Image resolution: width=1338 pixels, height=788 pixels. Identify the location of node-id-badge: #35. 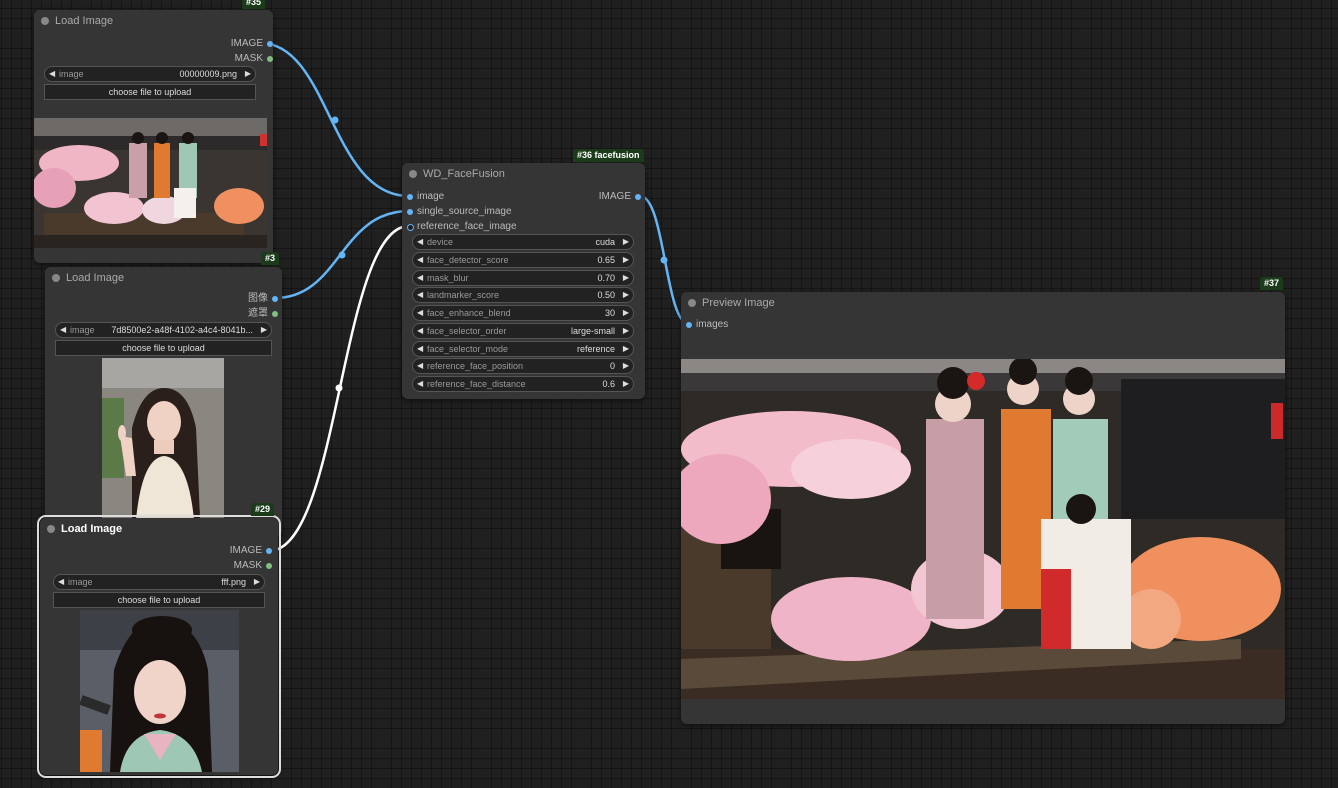
(254, 4).